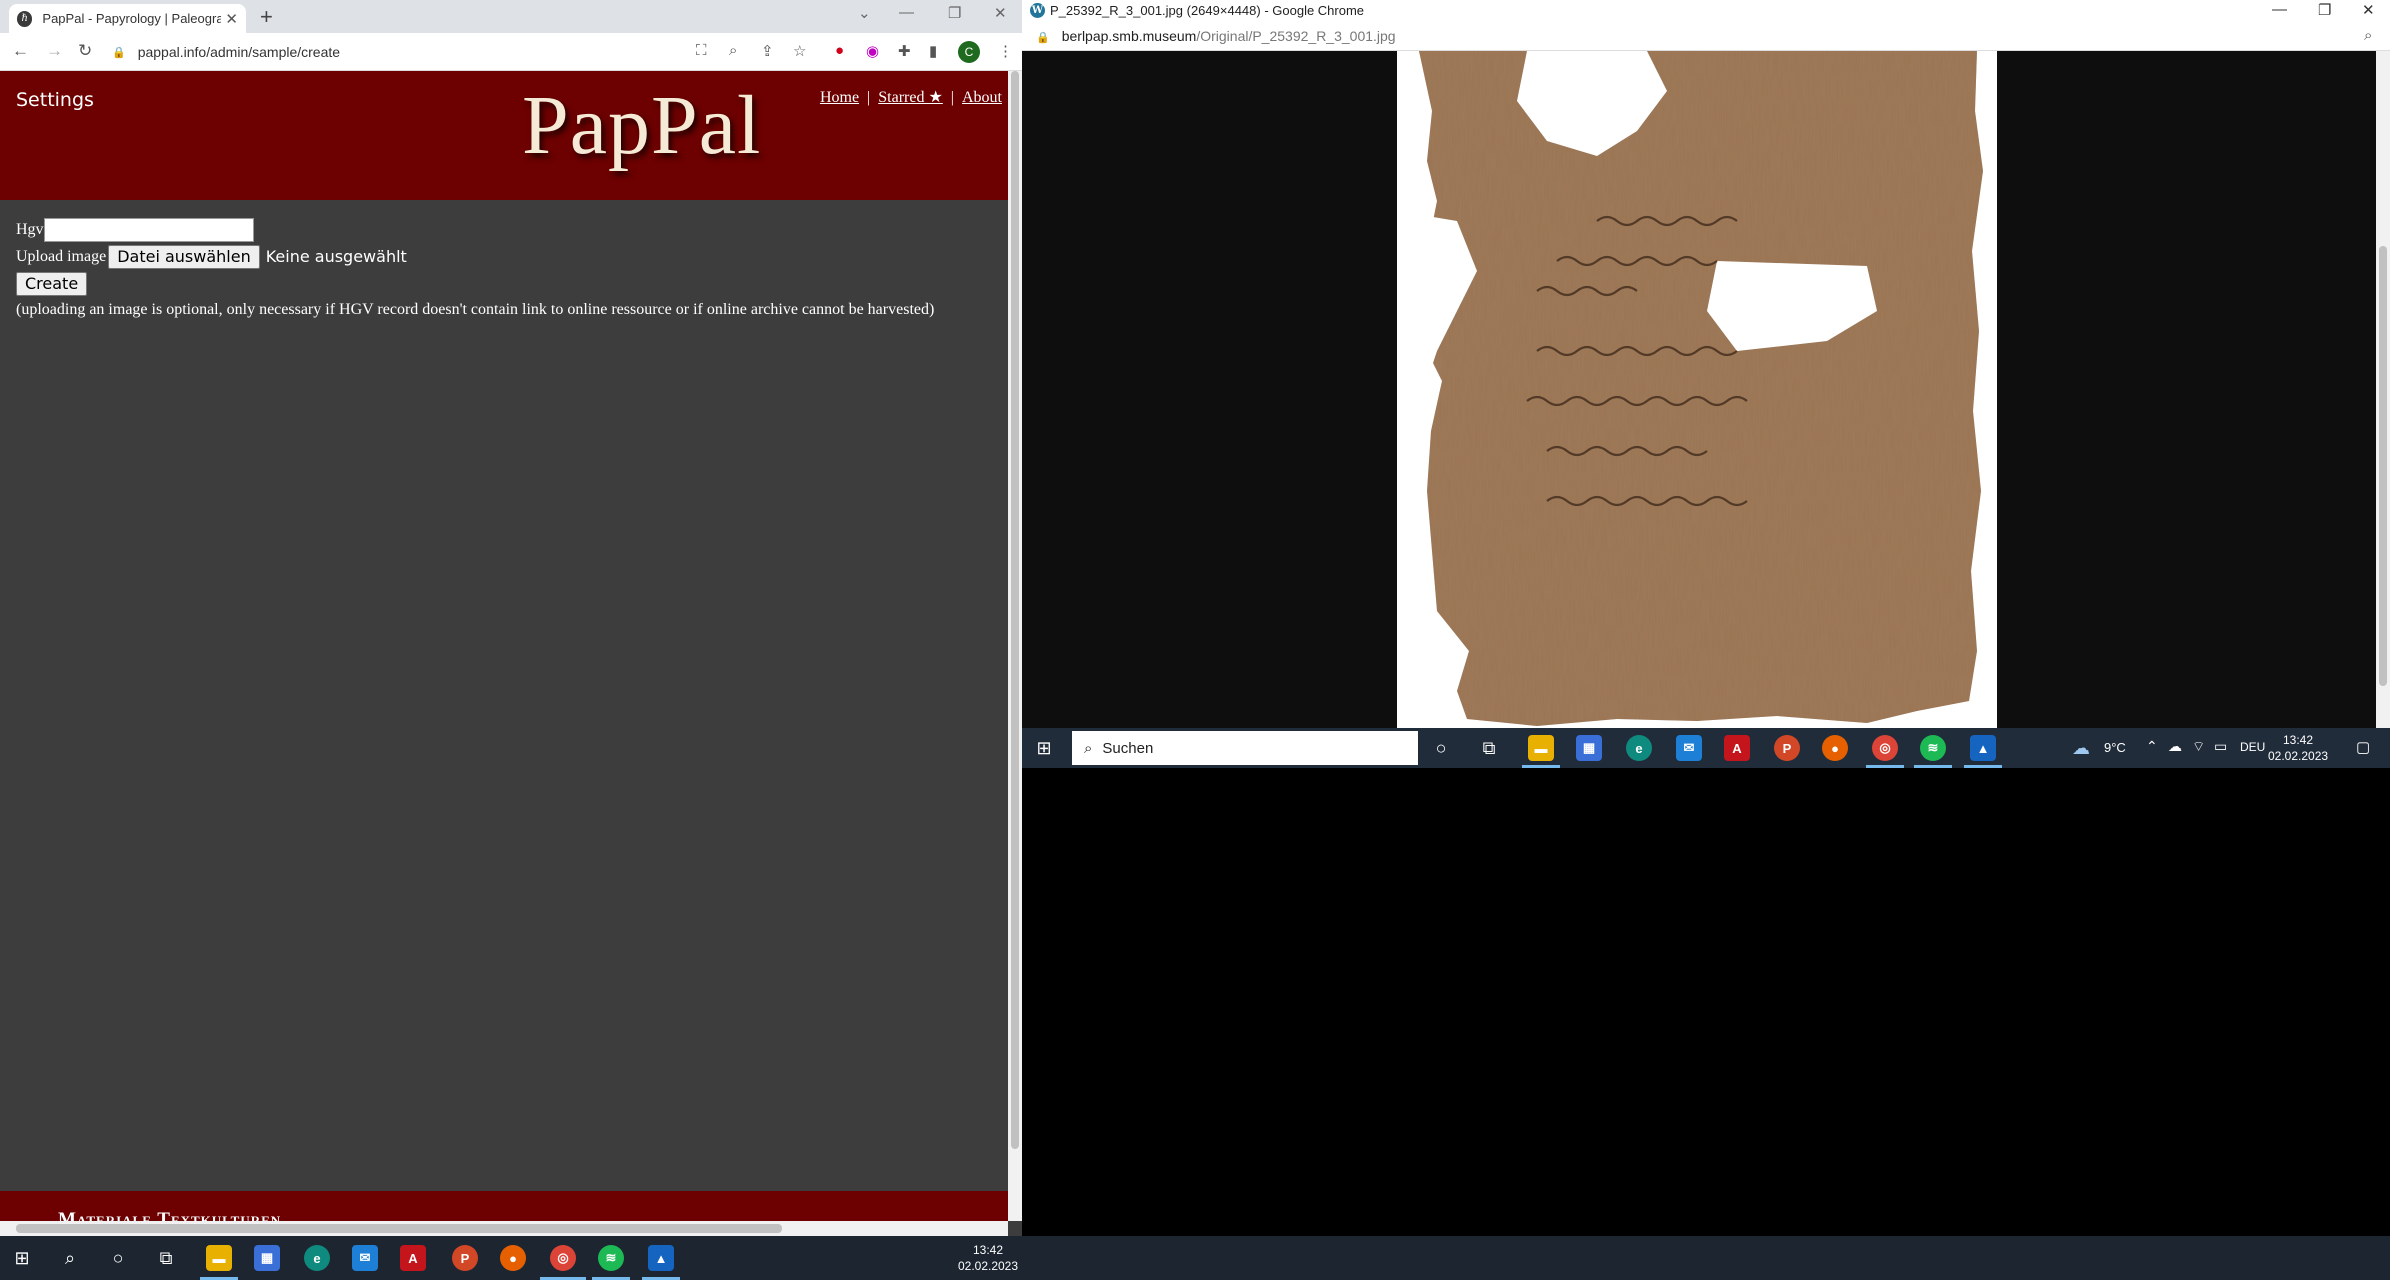 This screenshot has height=1280, width=2390. What do you see at coordinates (184, 256) in the screenshot?
I see `choose-file-button: Datei auswählen` at bounding box center [184, 256].